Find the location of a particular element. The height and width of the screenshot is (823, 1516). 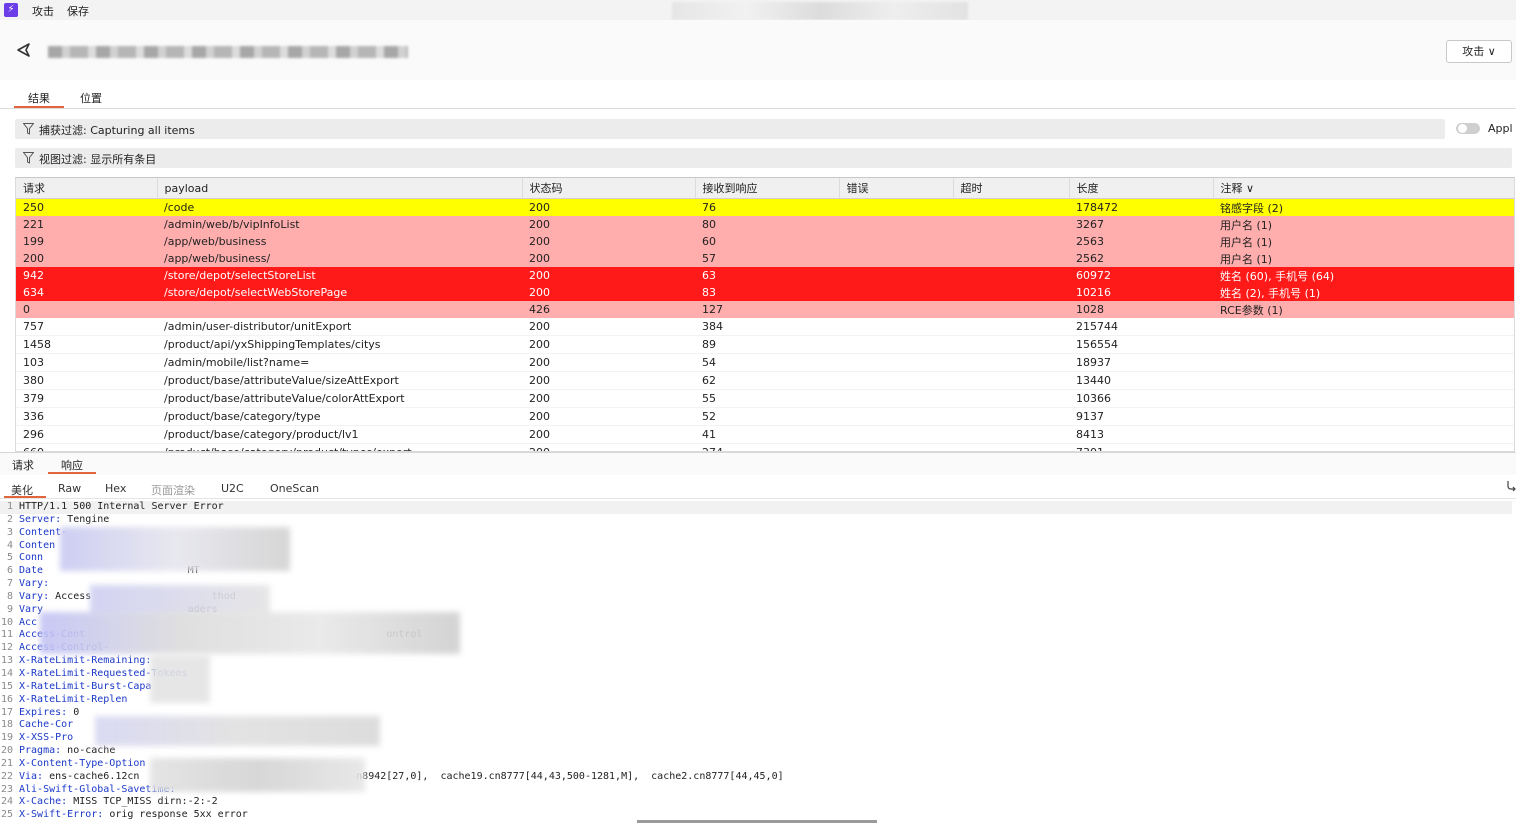

table-cell: 用户名 (1) is located at coordinates (1363, 258).